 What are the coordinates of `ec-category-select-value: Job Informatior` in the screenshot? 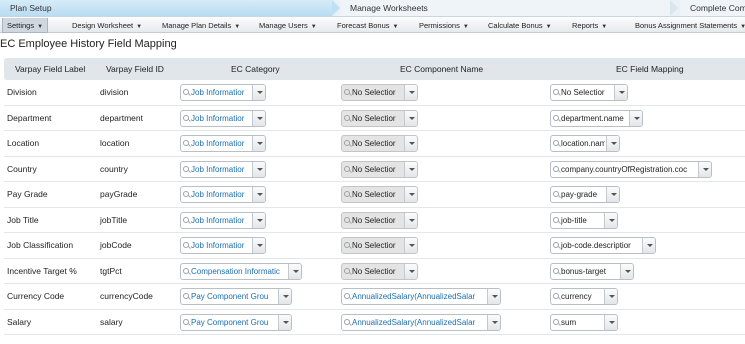 It's located at (218, 169).